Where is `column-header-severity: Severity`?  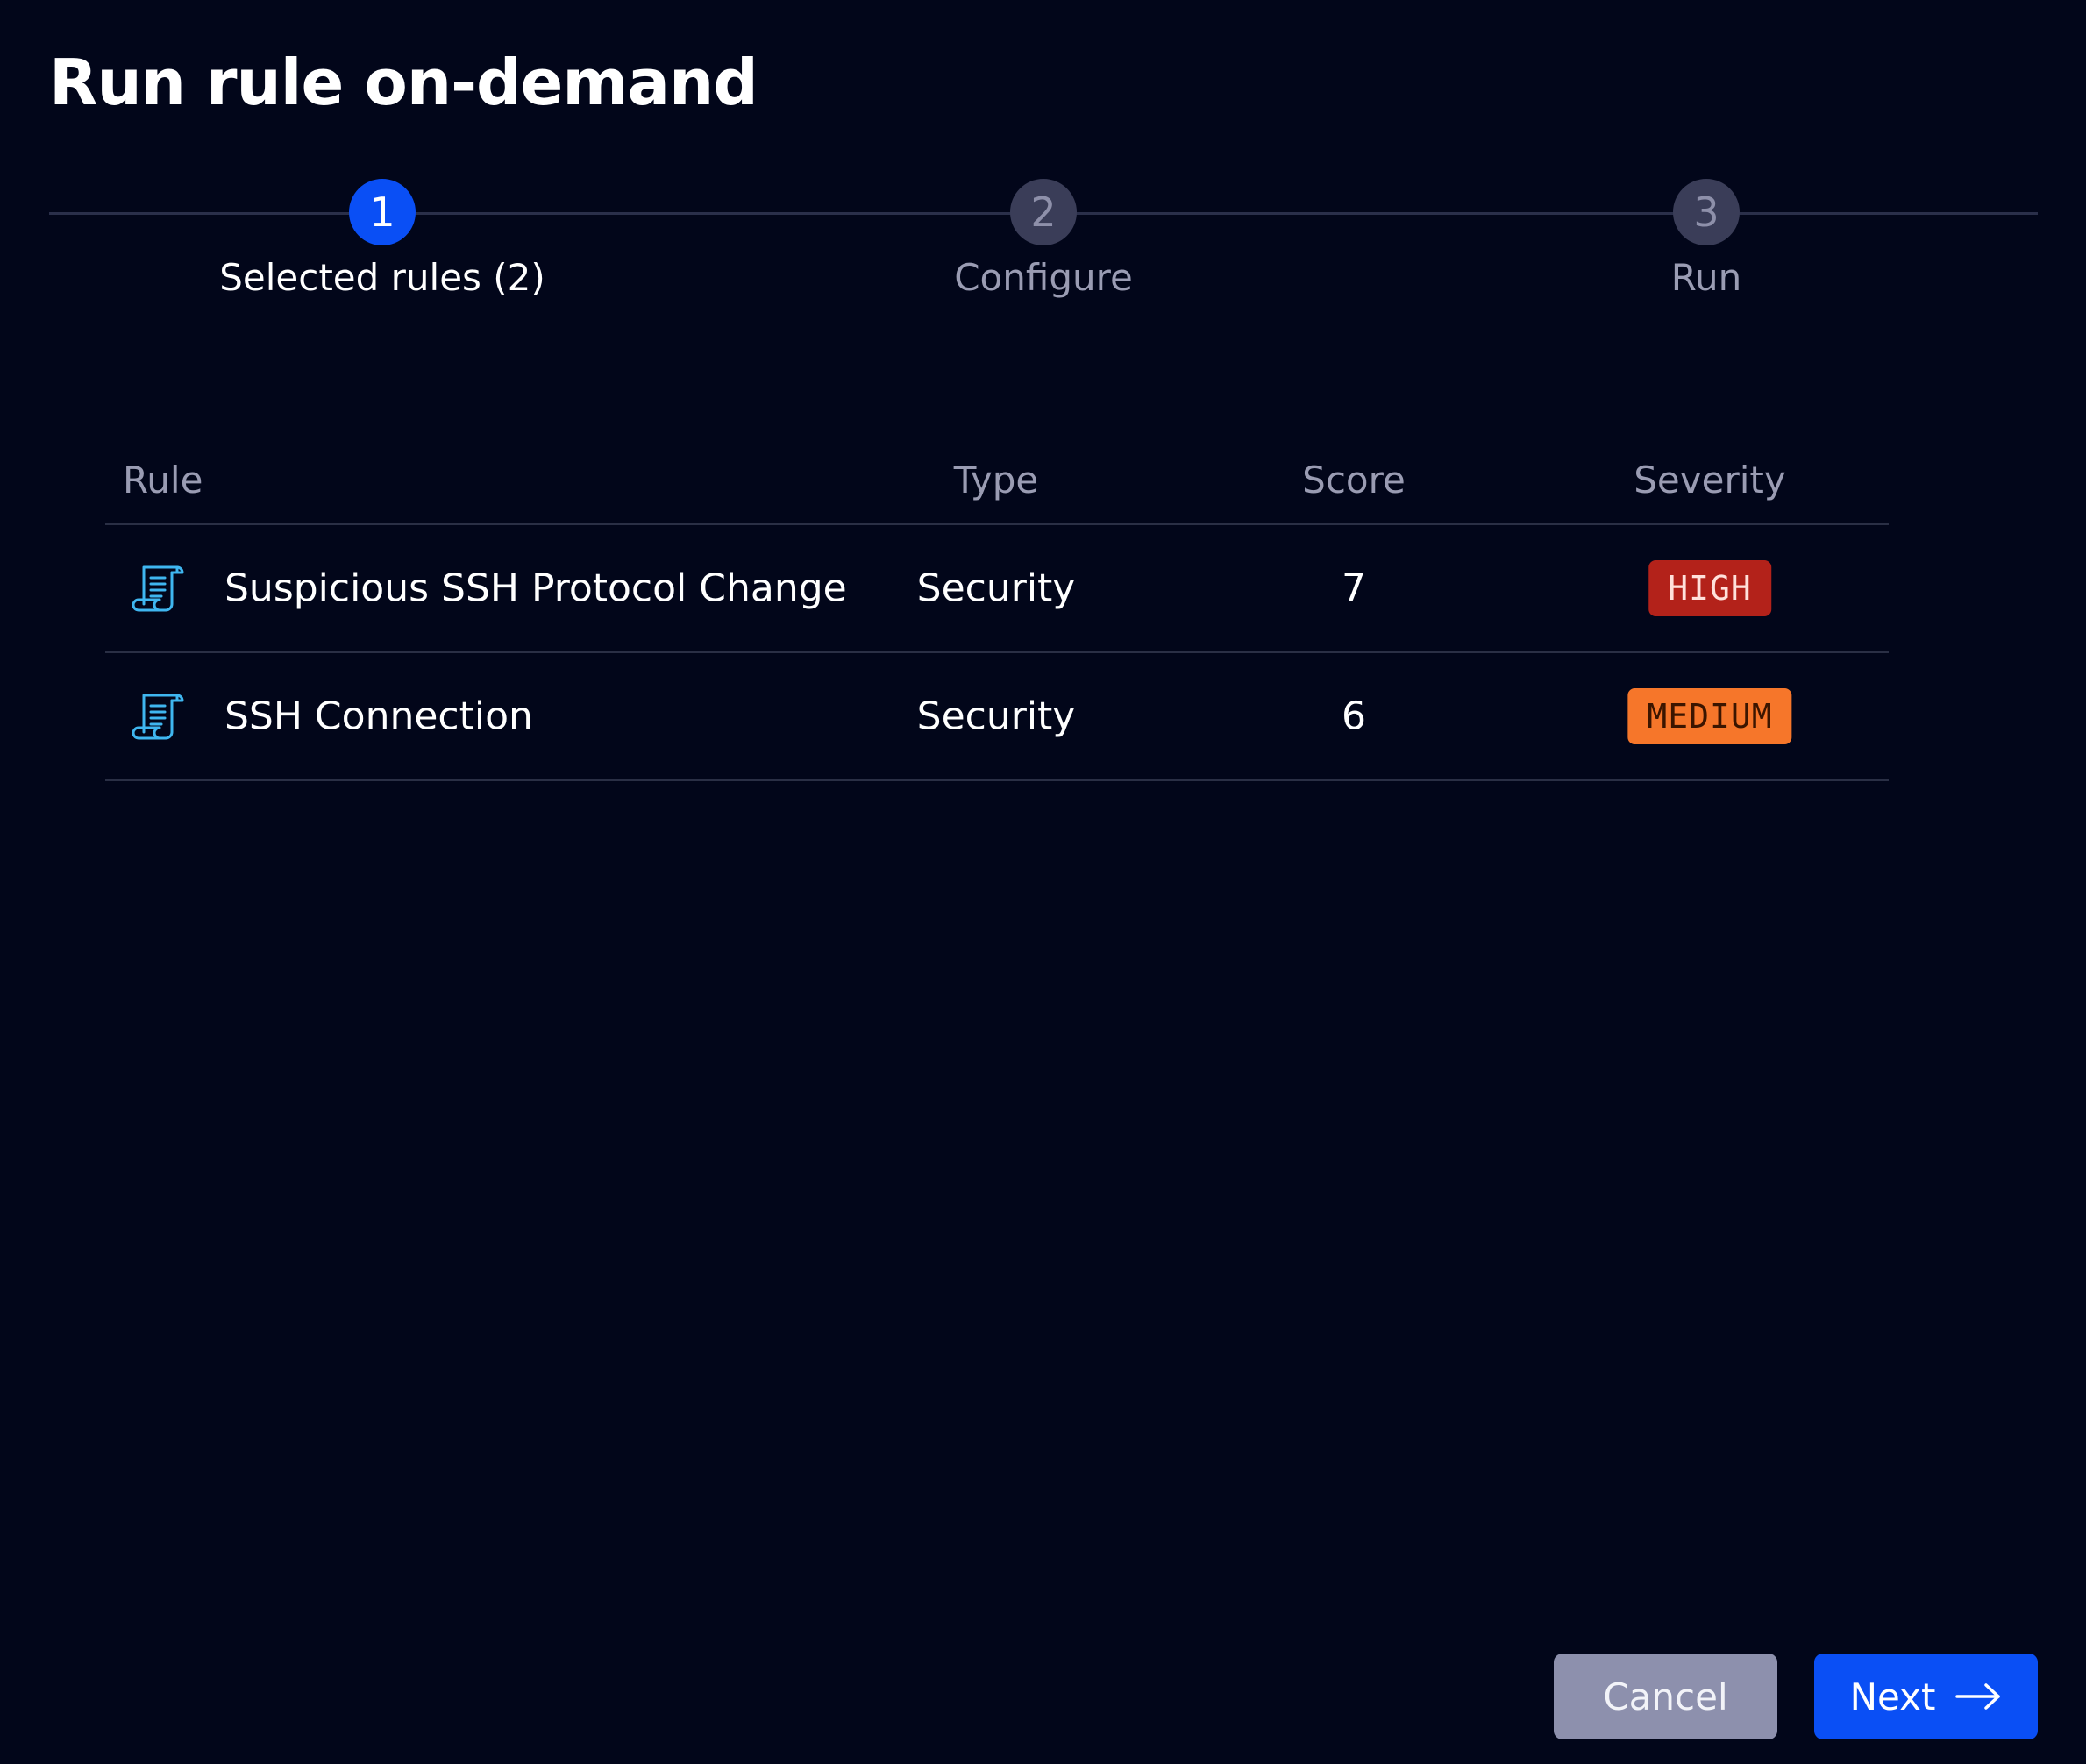
column-header-severity: Severity is located at coordinates (1710, 480).